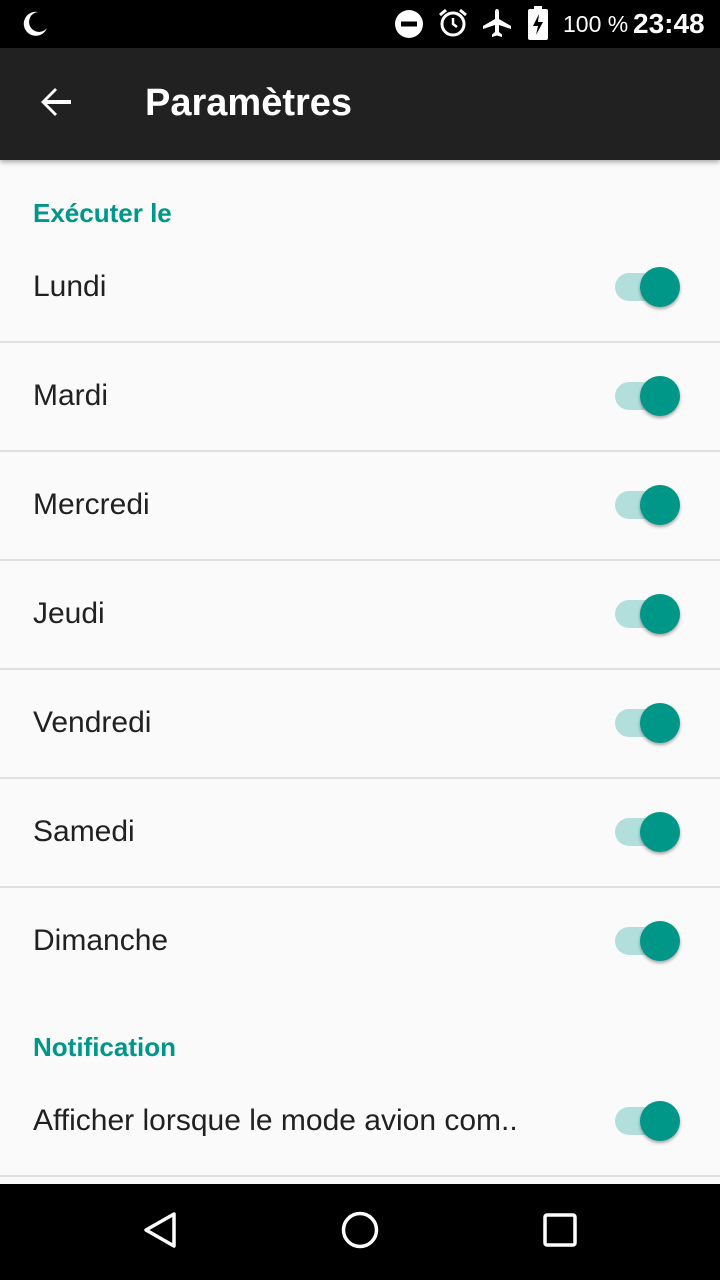  Describe the element at coordinates (497, 25) in the screenshot. I see `airplane-icon` at that location.